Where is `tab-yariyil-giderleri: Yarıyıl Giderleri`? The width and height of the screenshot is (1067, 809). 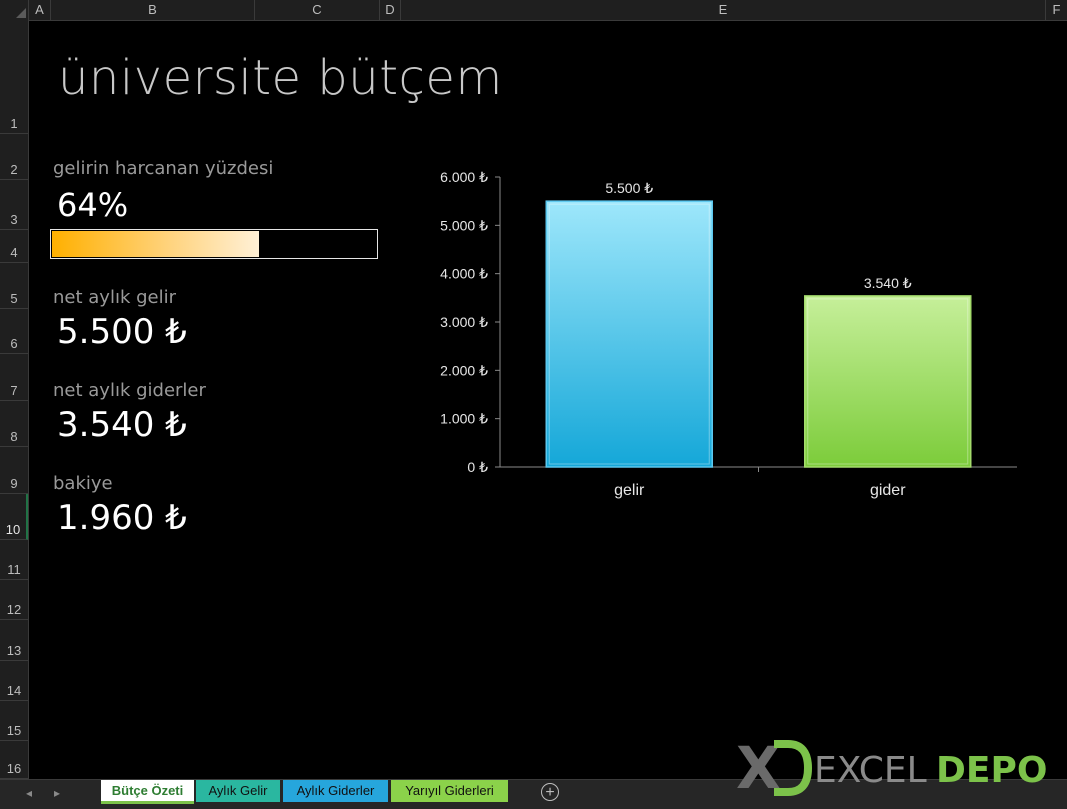
tab-yariyil-giderleri: Yarıyıl Giderleri is located at coordinates (449, 791).